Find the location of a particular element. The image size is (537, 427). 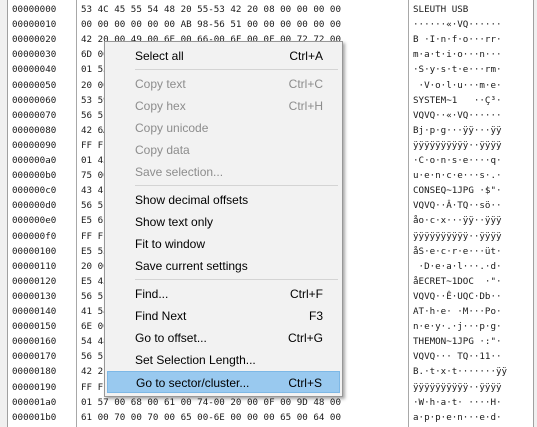

row-ascii-text: u·e·n·c·e···s·.· is located at coordinates (457, 176).